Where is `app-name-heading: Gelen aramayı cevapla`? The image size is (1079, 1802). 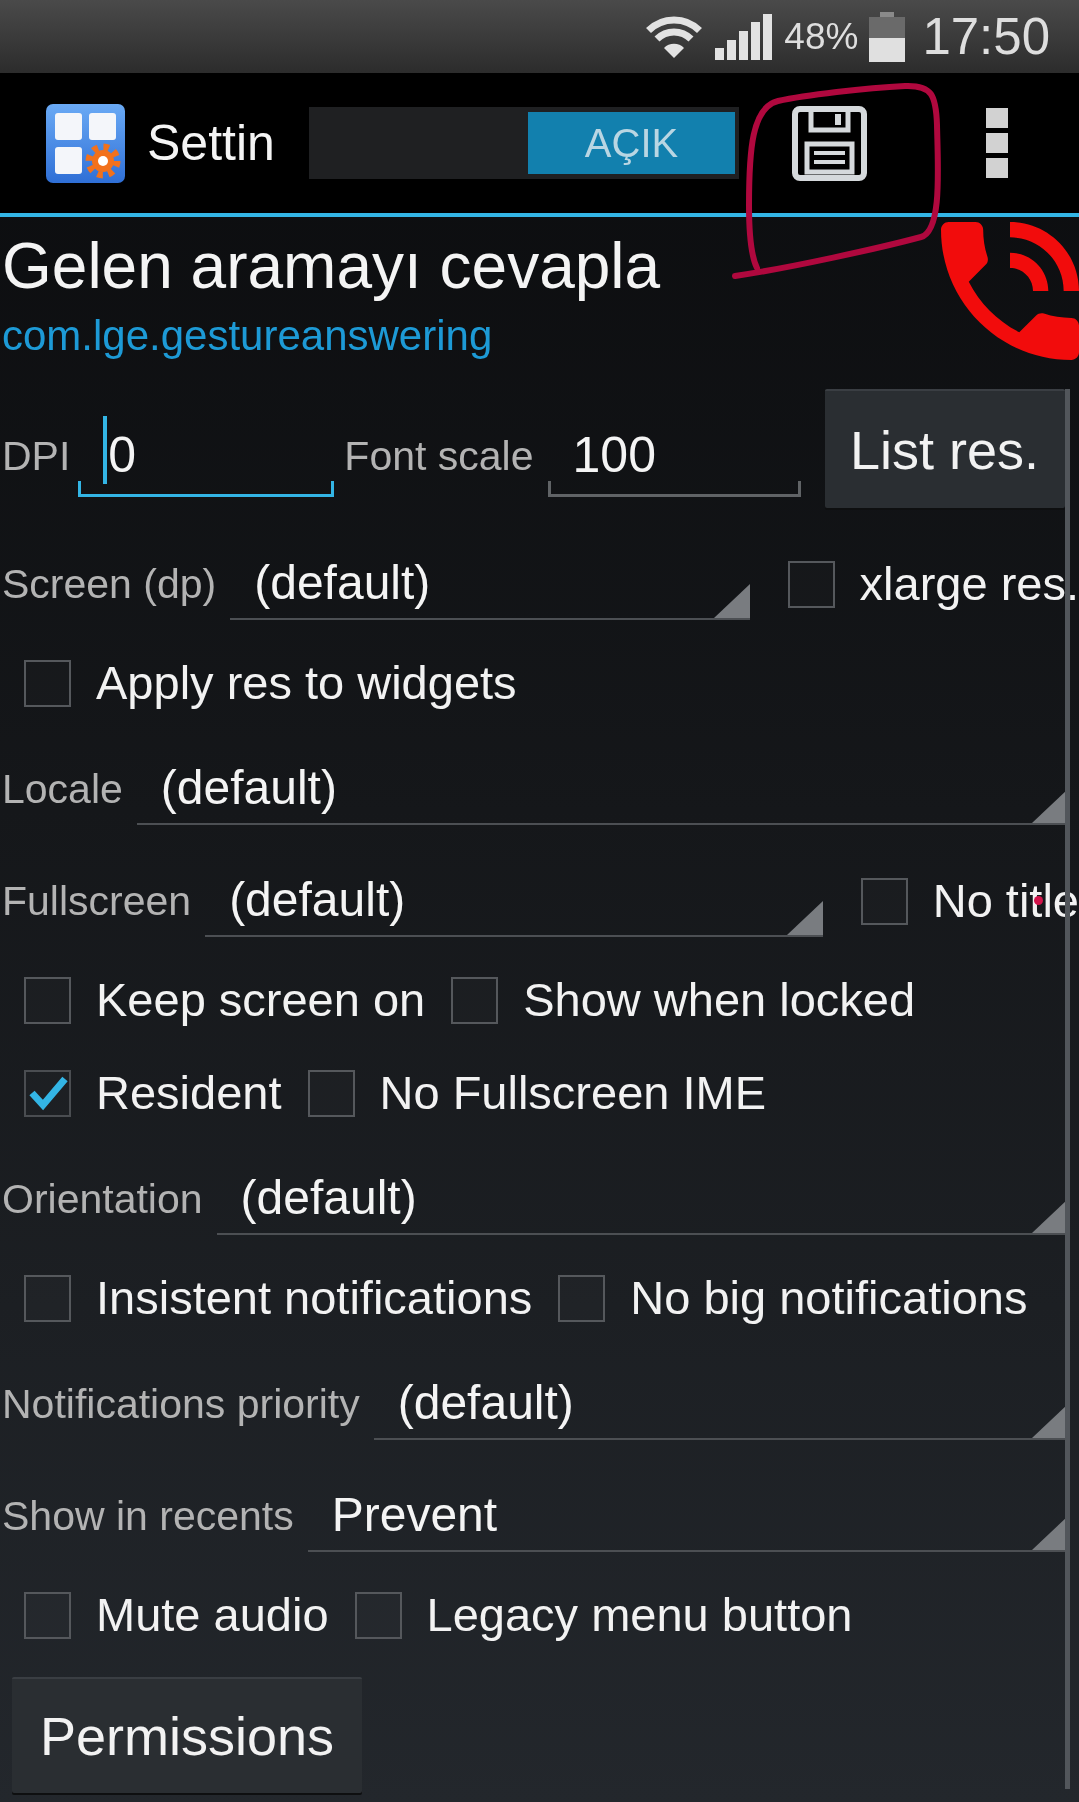
app-name-heading: Gelen aramayı cevapla is located at coordinates (331, 266).